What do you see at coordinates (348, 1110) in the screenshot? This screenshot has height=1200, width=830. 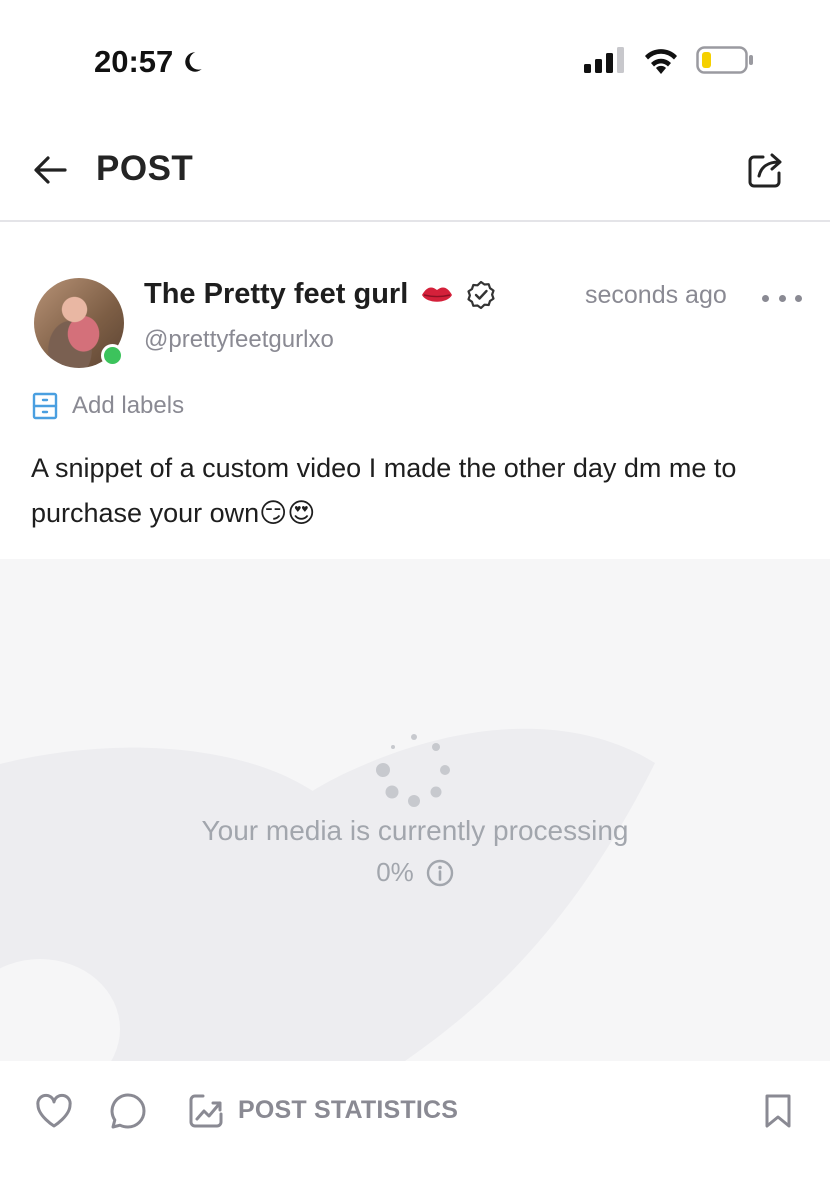 I see `post-statistics-label: POST STATISTICS` at bounding box center [348, 1110].